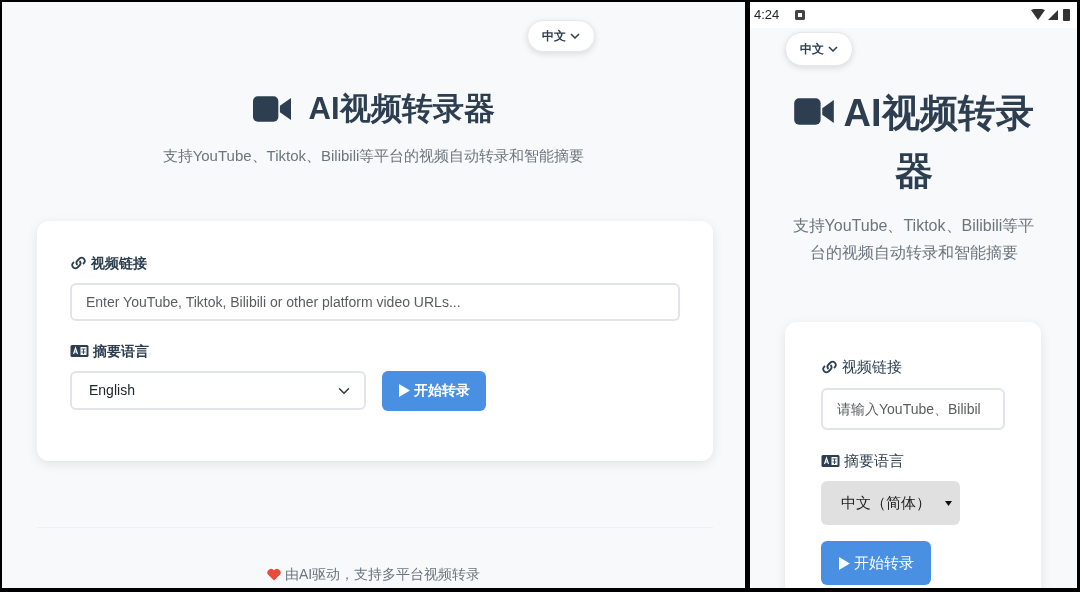 The height and width of the screenshot is (592, 1080). I want to click on status-time: 4:24, so click(767, 15).